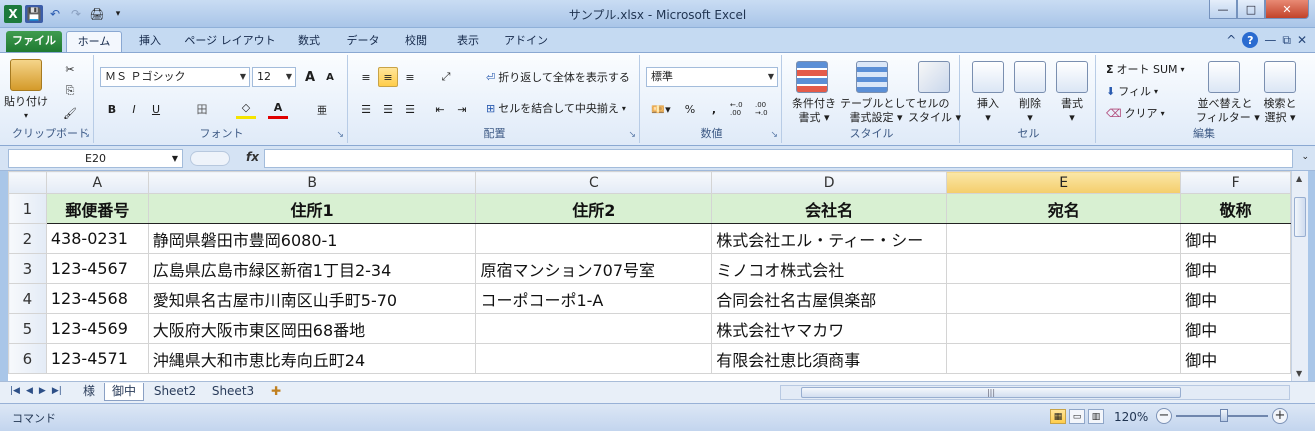 This screenshot has width=1315, height=431. What do you see at coordinates (1299, 178) in the screenshot?
I see `scroll-up-icon: ▲` at bounding box center [1299, 178].